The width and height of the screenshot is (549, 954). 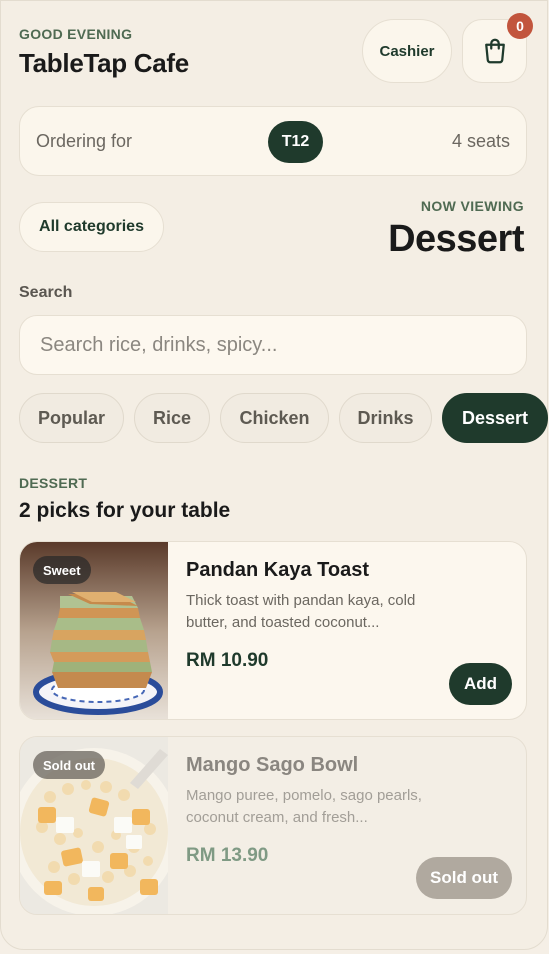 What do you see at coordinates (464, 878) in the screenshot?
I see `sold-out-button: Sold out` at bounding box center [464, 878].